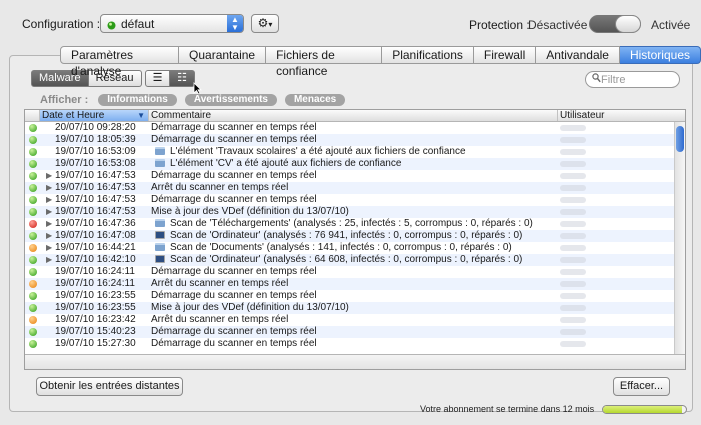 This screenshot has width=701, height=425. What do you see at coordinates (219, 284) in the screenshot?
I see `row-comment: Arrêt du scanner en temps réel` at bounding box center [219, 284].